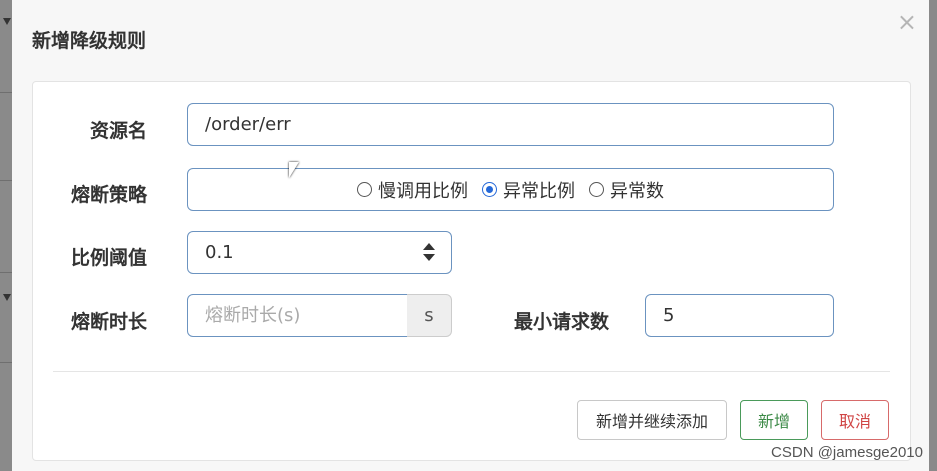 The image size is (937, 471). Describe the element at coordinates (429, 246) in the screenshot. I see `stepper-up-icon` at that location.